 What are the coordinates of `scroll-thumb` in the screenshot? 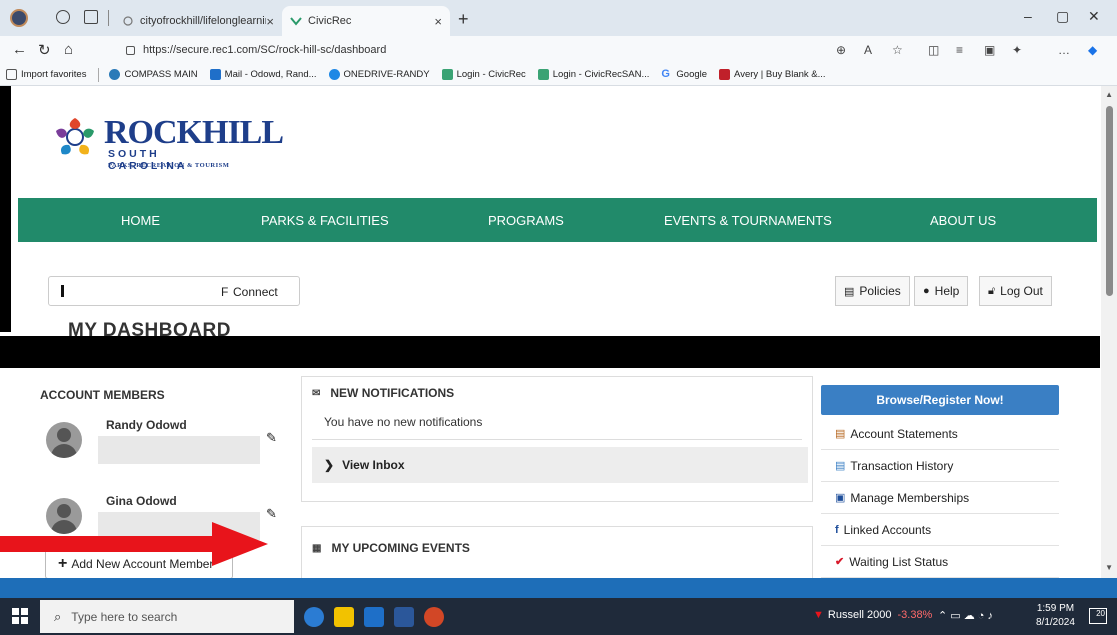 It's located at (1109, 201).